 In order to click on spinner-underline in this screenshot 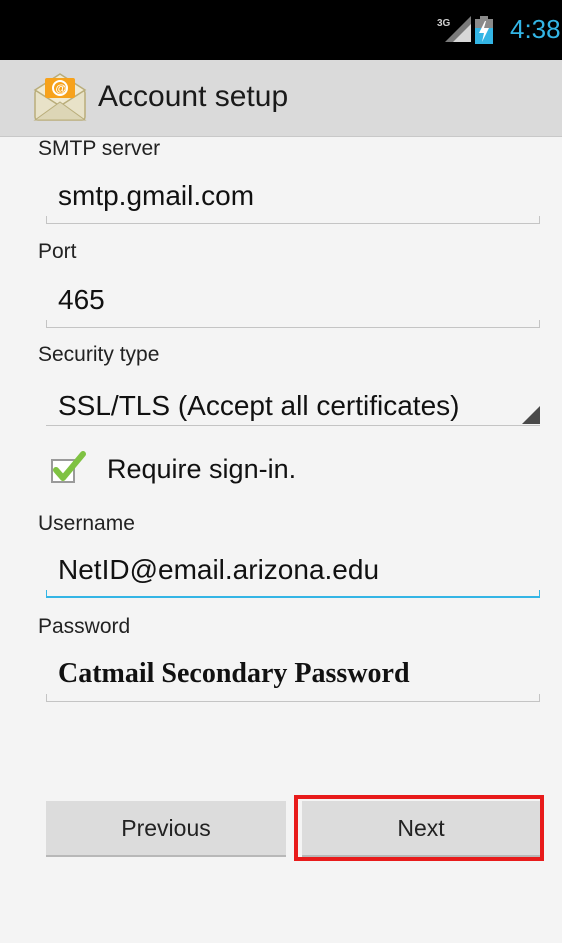, I will do `click(293, 425)`.